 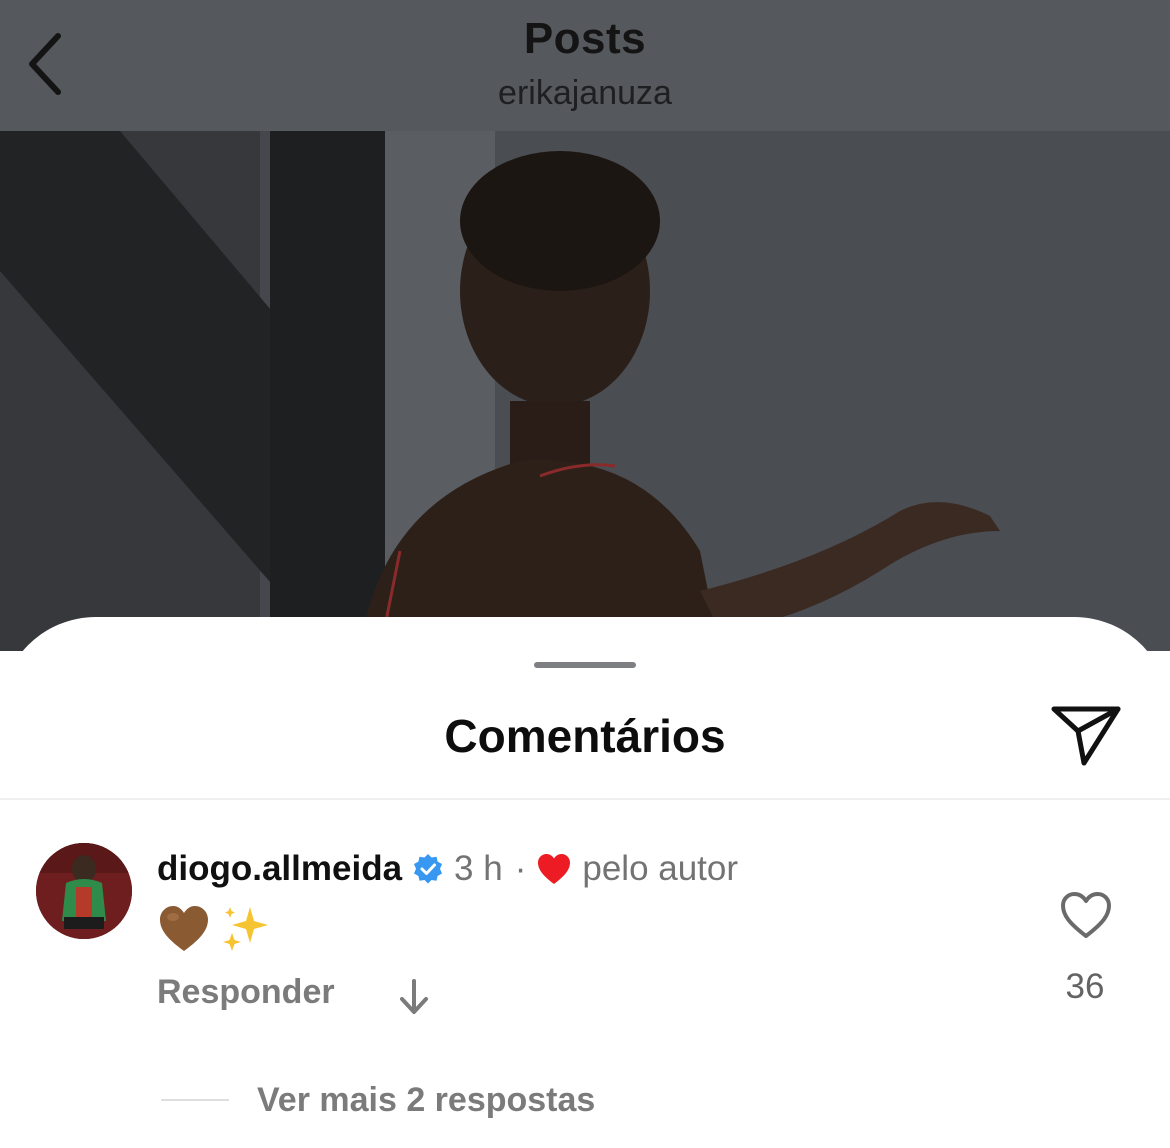 I want to click on avatar-image, so click(x=84, y=891).